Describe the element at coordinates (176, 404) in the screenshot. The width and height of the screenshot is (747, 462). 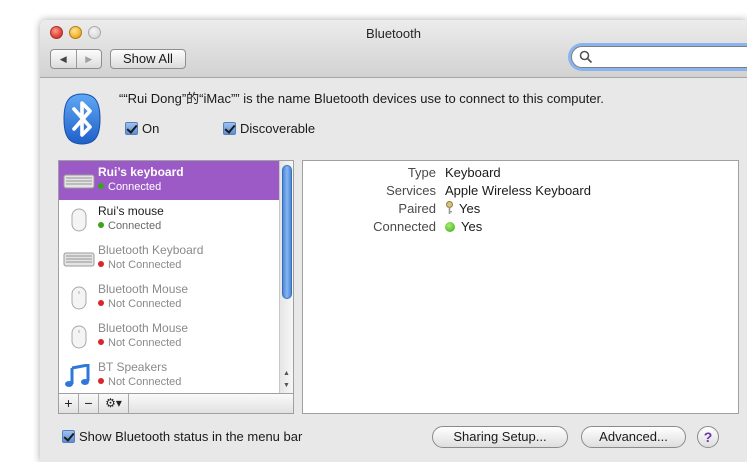
I see `device-list-controls: + − ⚙▾` at that location.